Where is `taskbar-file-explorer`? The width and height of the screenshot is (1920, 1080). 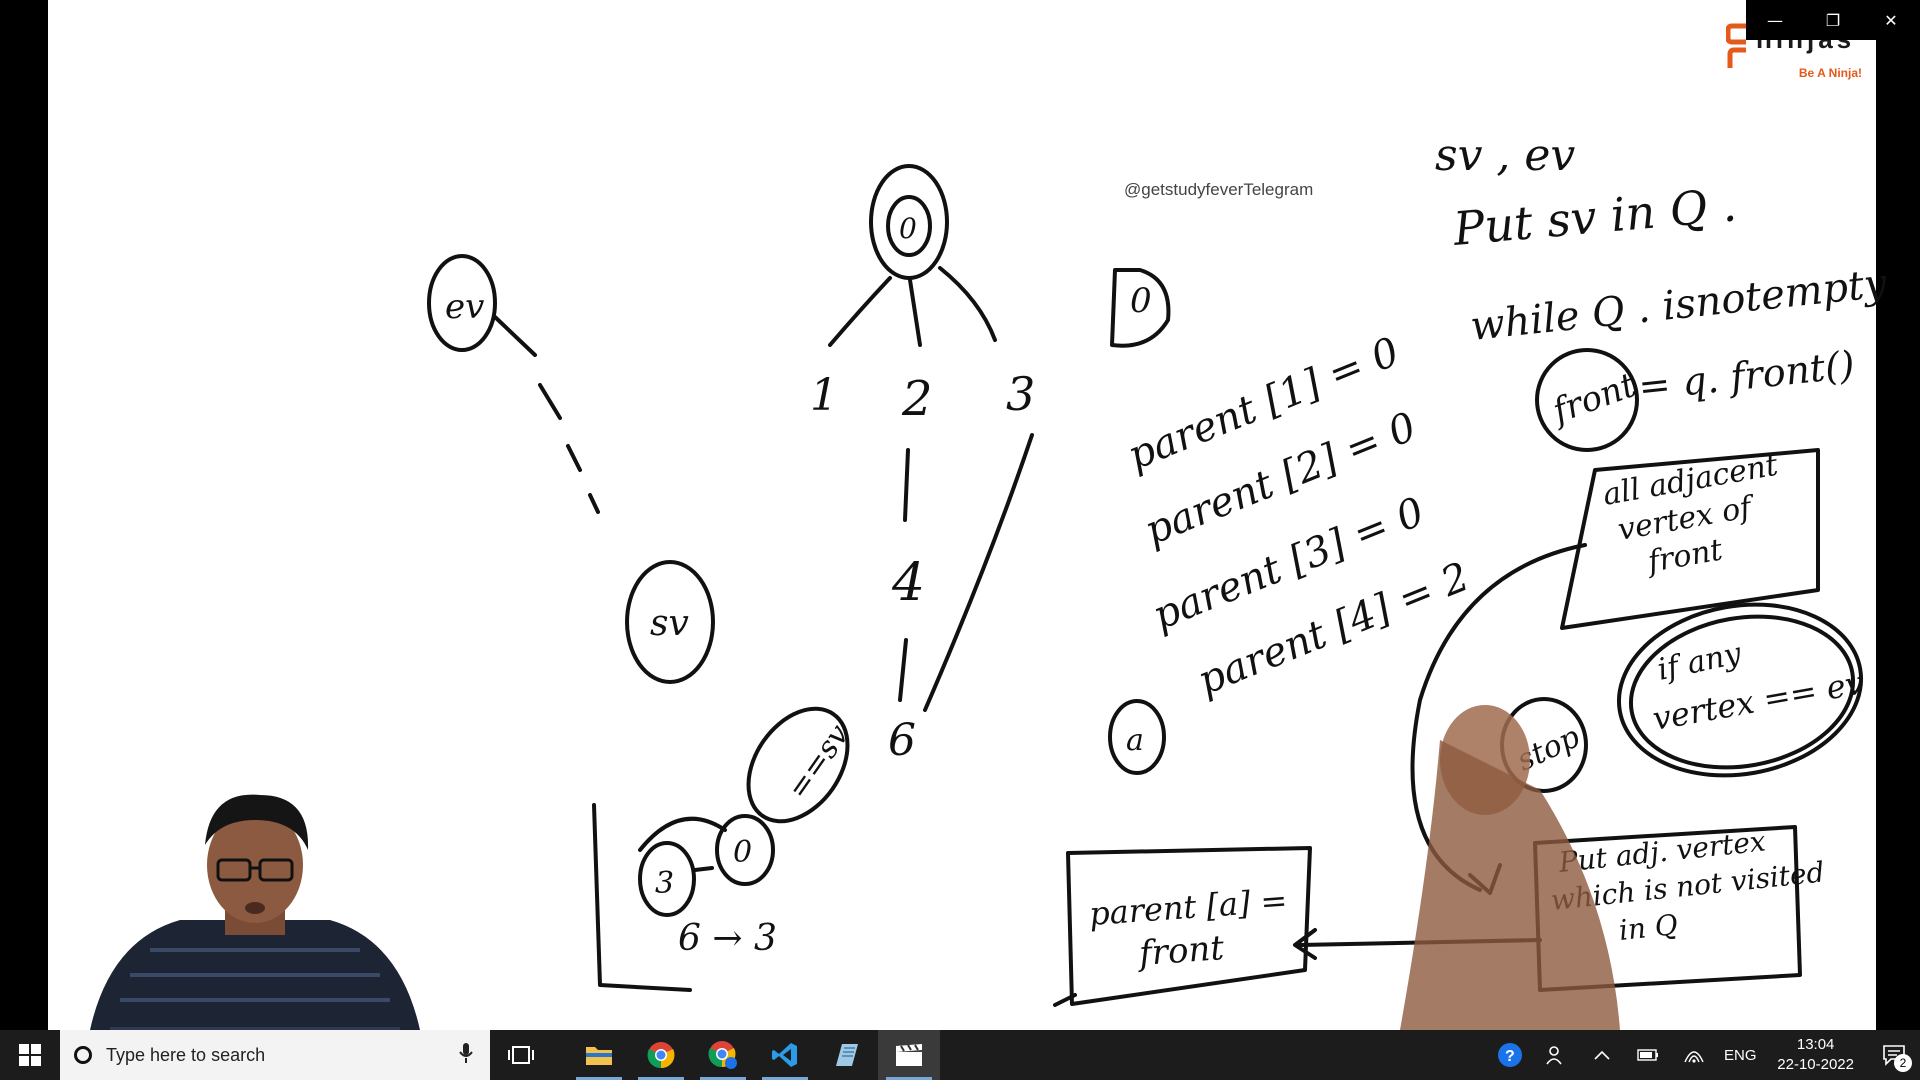 taskbar-file-explorer is located at coordinates (599, 1055).